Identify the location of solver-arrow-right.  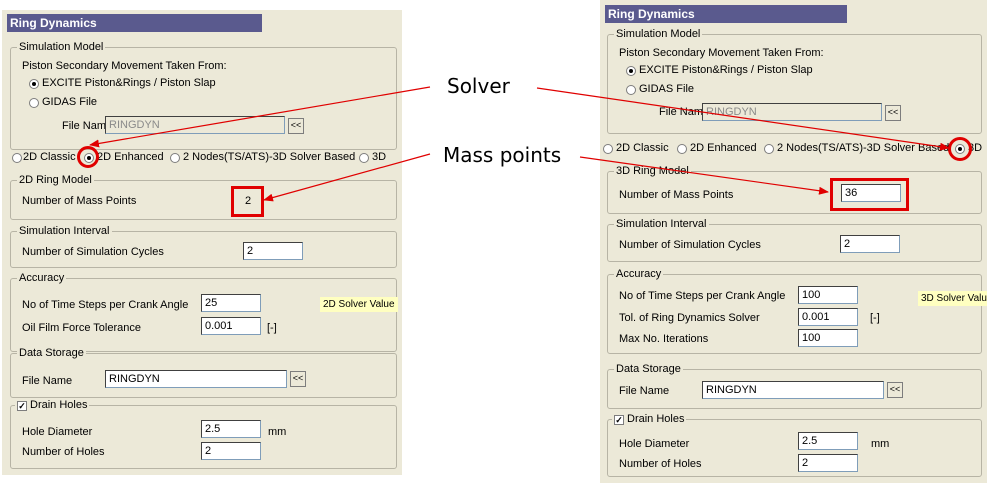
(743, 119).